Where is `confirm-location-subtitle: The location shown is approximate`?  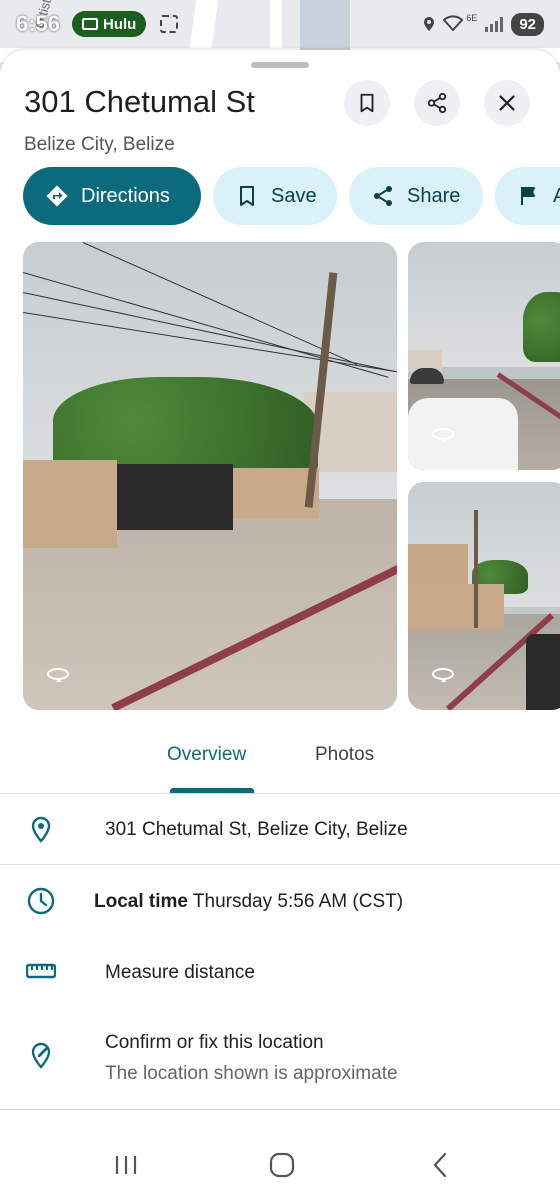
confirm-location-subtitle: The location shown is approximate is located at coordinates (251, 1073).